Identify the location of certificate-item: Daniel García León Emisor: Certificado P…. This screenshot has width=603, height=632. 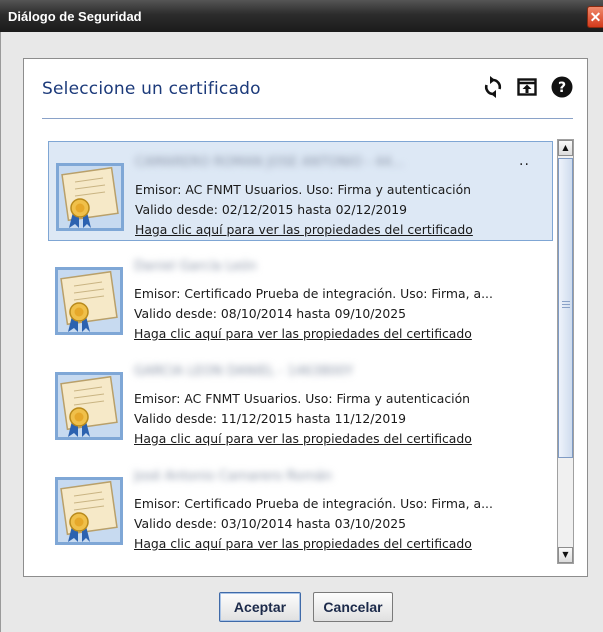
(300, 296).